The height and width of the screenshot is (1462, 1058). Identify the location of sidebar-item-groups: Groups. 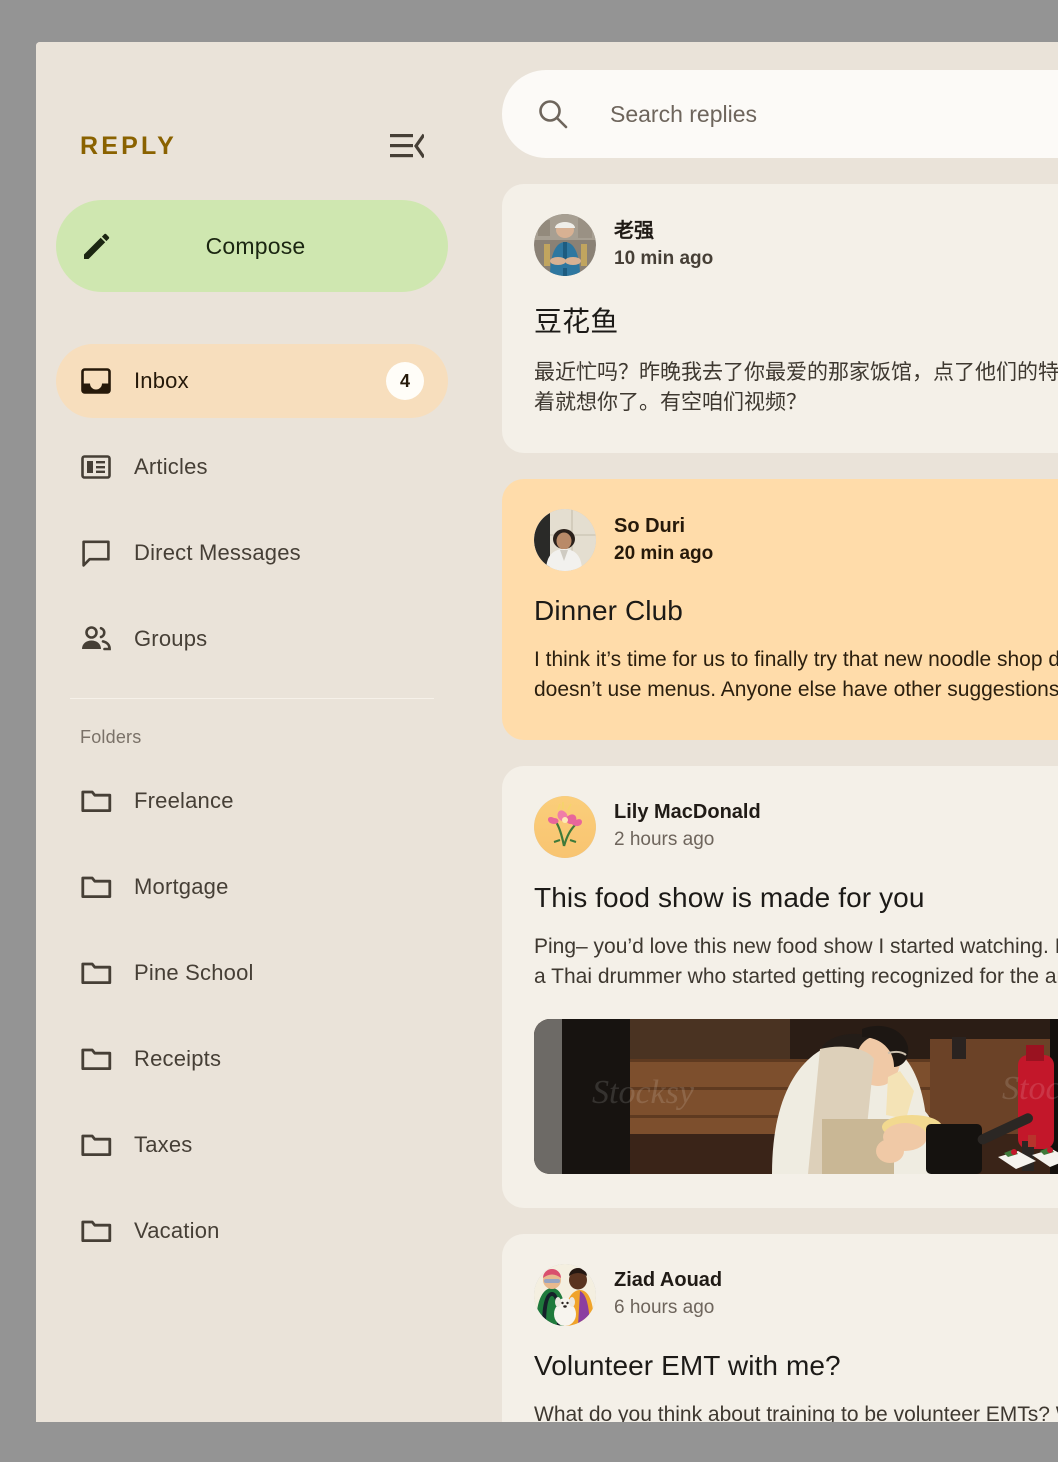
(252, 639).